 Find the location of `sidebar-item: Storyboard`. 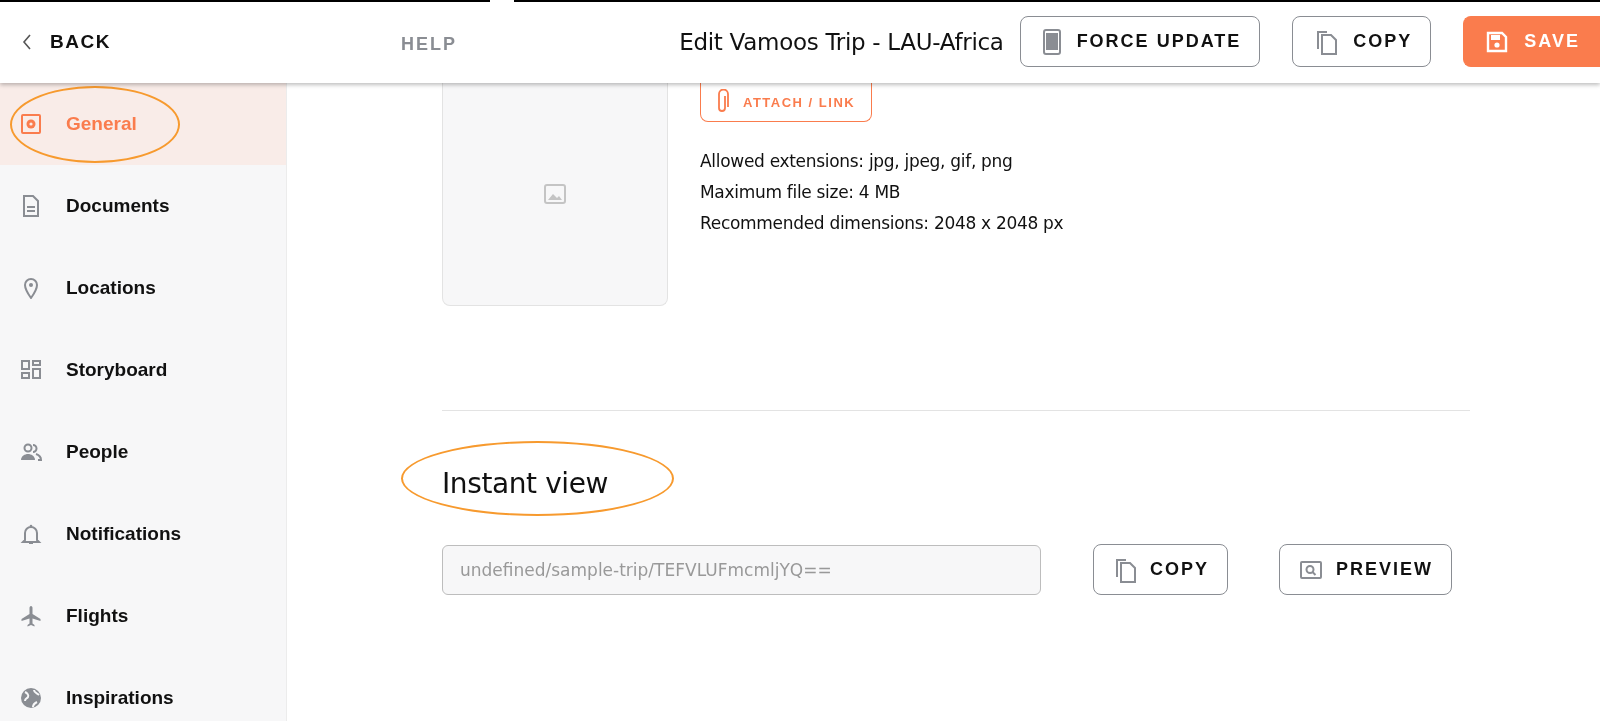

sidebar-item: Storyboard is located at coordinates (143, 370).